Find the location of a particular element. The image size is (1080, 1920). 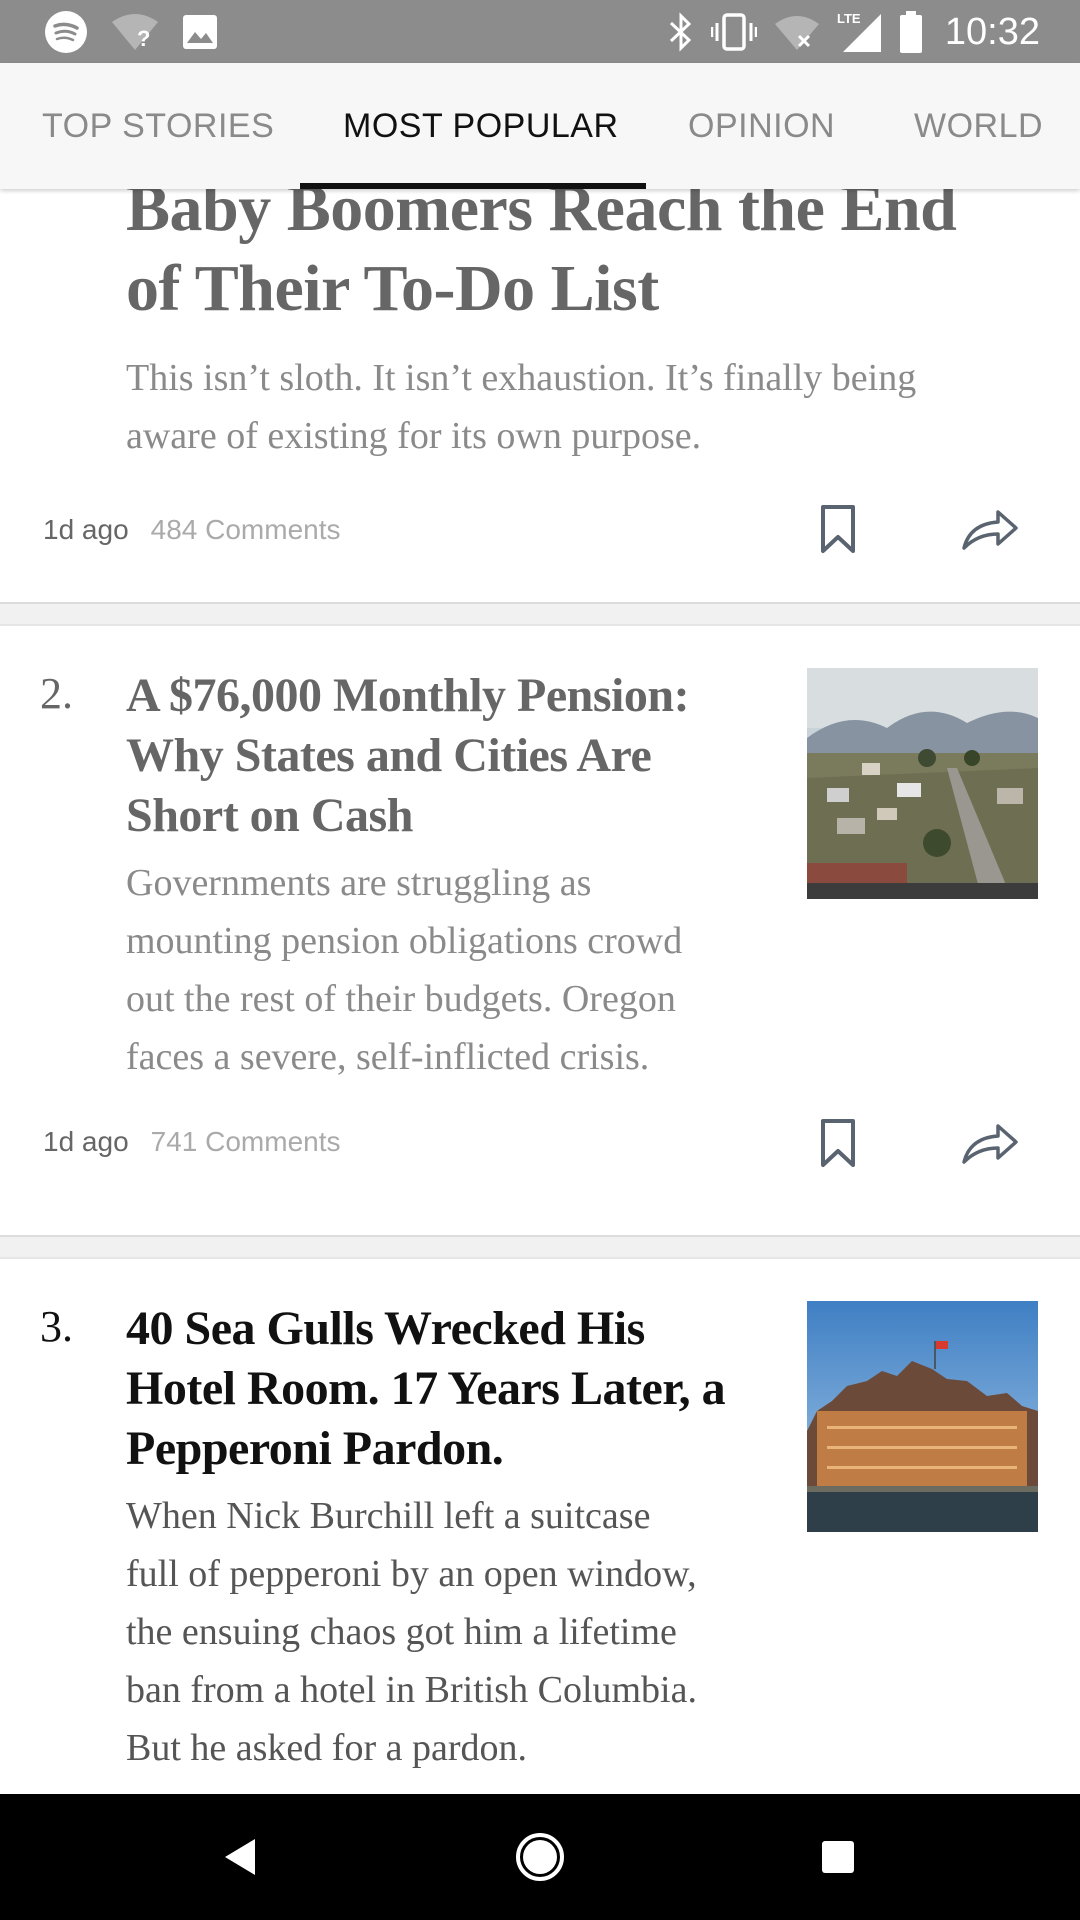

wifi-off-icon is located at coordinates (796, 33).